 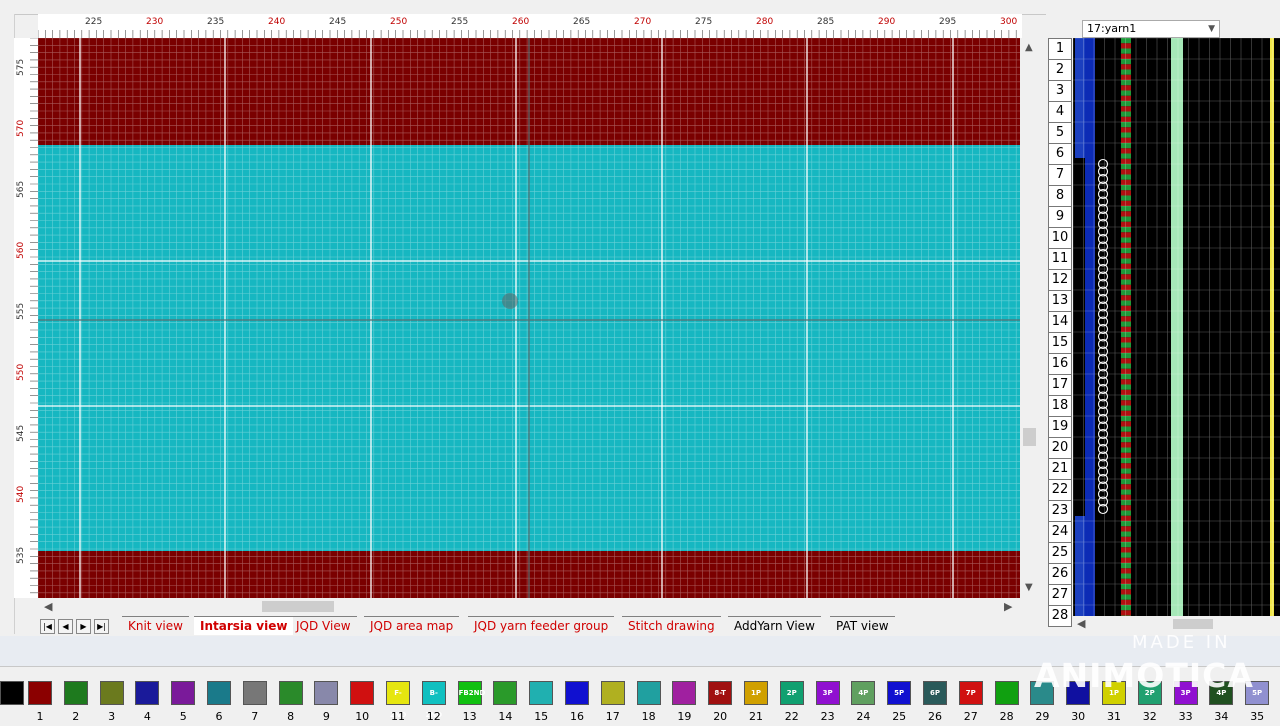 What do you see at coordinates (1151, 29) in the screenshot?
I see `yarn-selector: 17:yarn1 ▼` at bounding box center [1151, 29].